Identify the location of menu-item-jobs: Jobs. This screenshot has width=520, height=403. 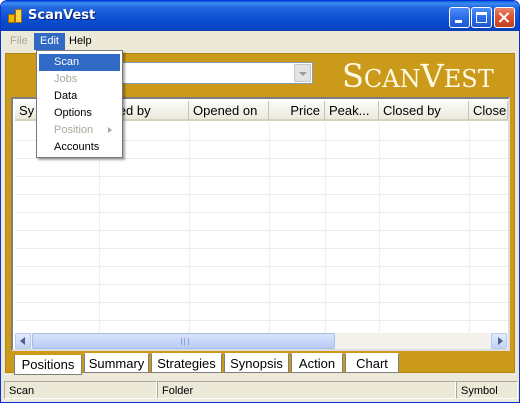
(66, 79).